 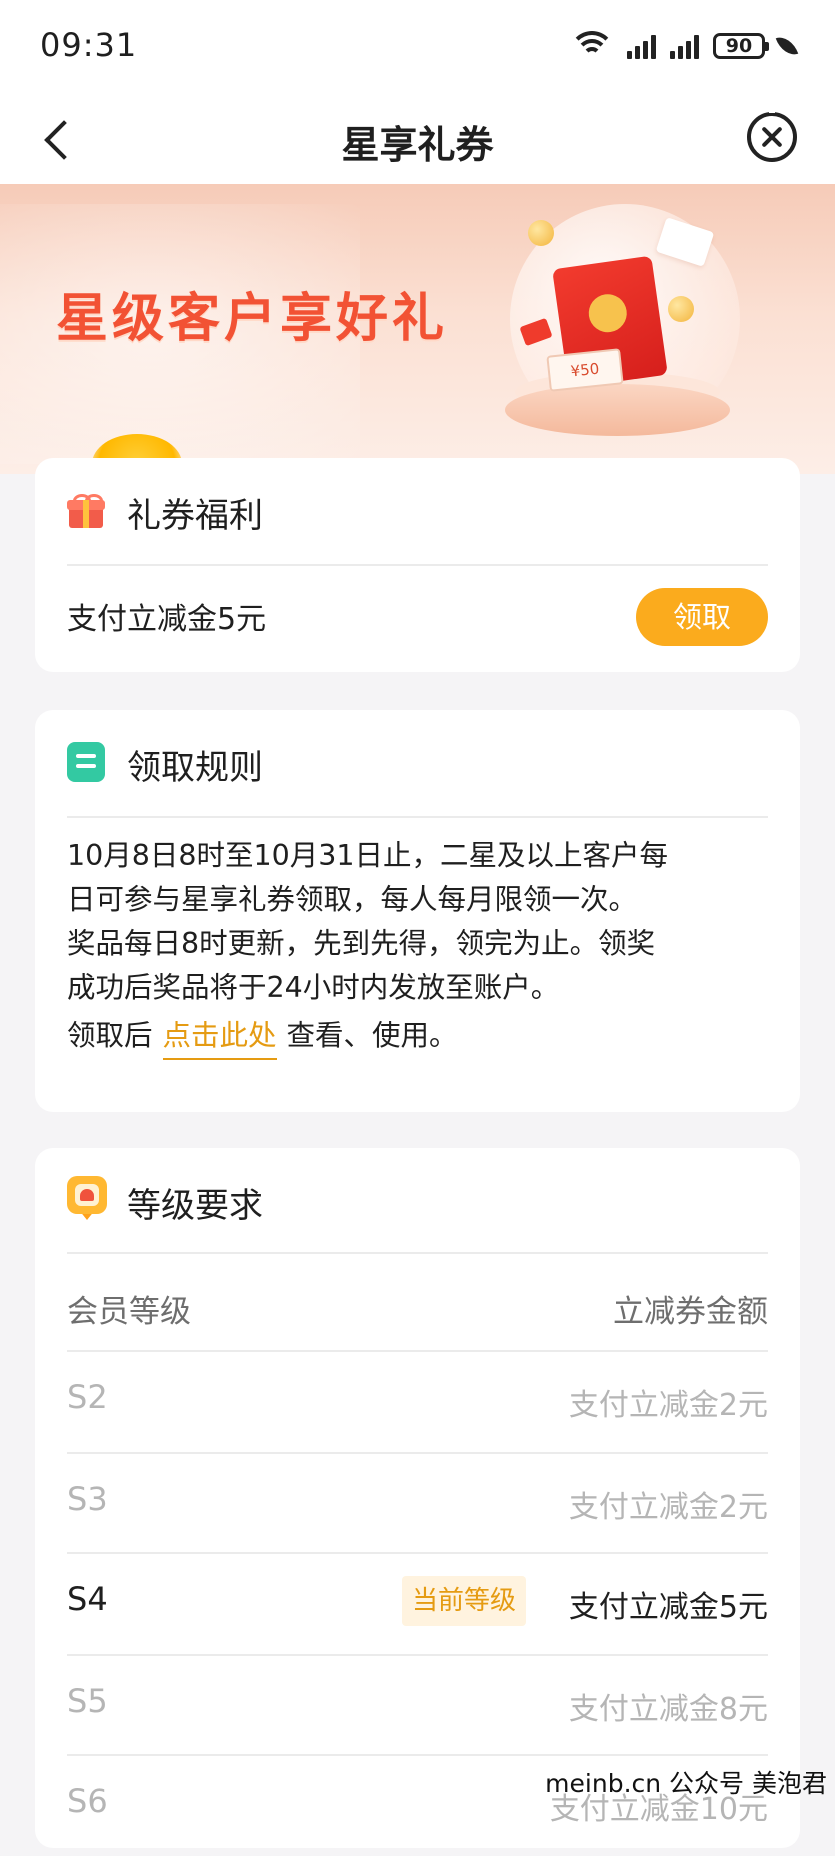 I want to click on gift-icon, so click(x=86, y=511).